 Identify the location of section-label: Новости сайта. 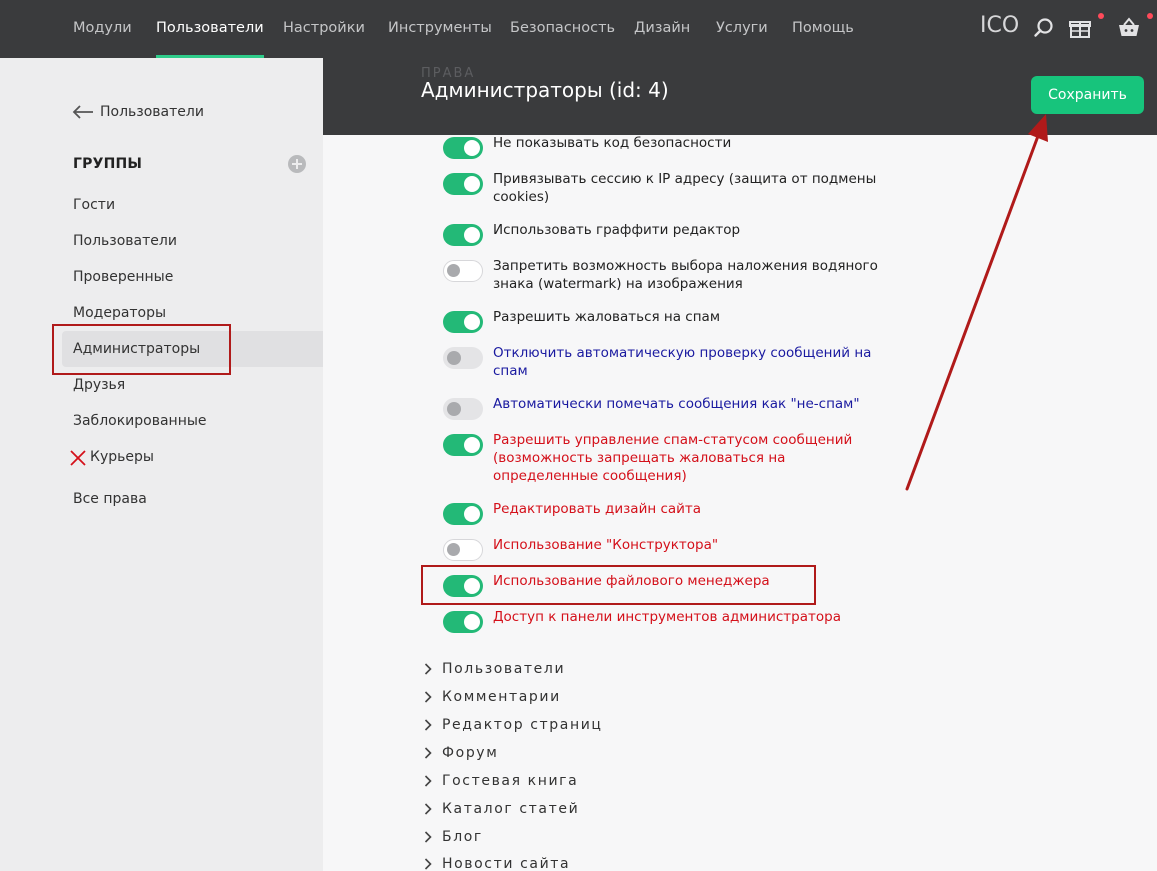
(506, 863).